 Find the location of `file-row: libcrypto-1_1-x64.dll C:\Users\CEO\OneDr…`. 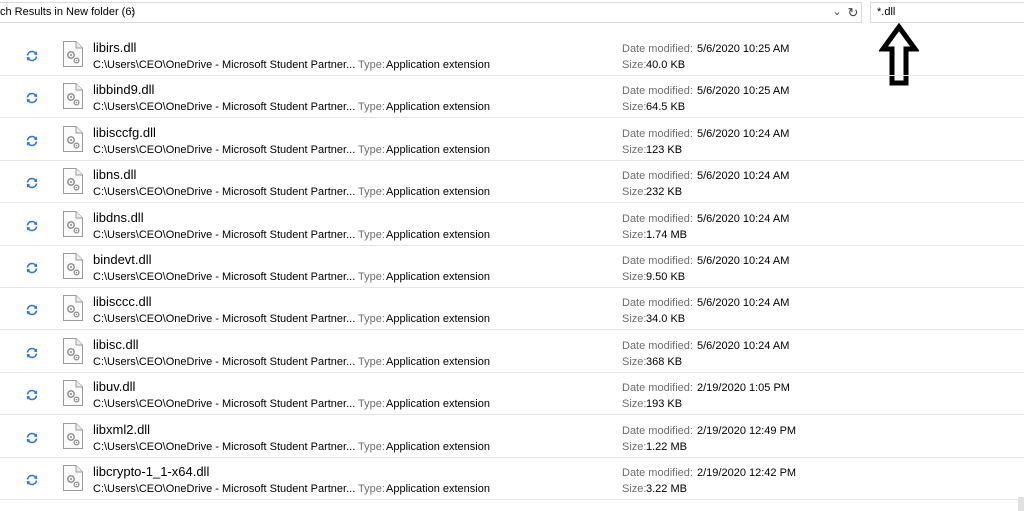

file-row: libcrypto-1_1-x64.dll C:\Users\CEO\OneDr… is located at coordinates (512, 479).